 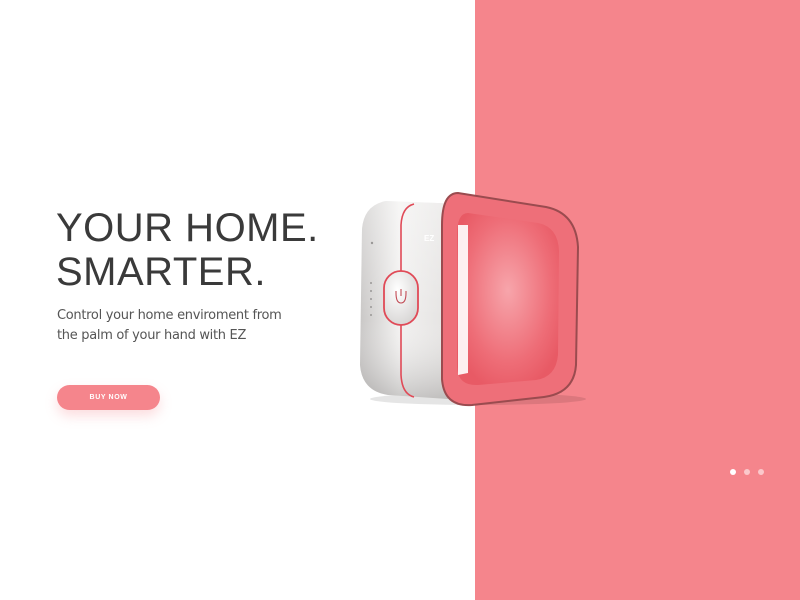 I want to click on slide-pager, so click(x=747, y=472).